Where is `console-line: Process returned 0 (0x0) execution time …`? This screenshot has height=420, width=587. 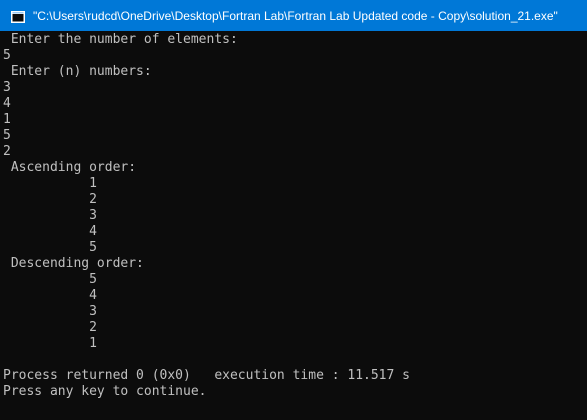
console-line: Process returned 0 (0x0) execution time … is located at coordinates (206, 375).